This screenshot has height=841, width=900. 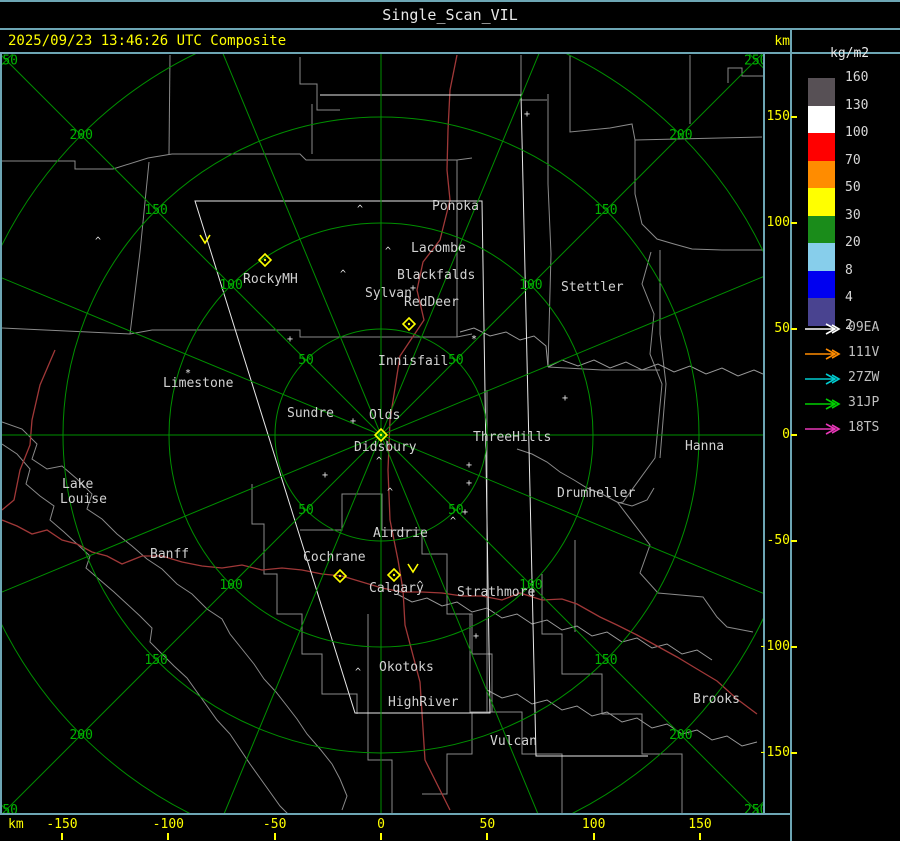 What do you see at coordinates (778, 223) in the screenshot?
I see `right-axis-tick-label: 100` at bounding box center [778, 223].